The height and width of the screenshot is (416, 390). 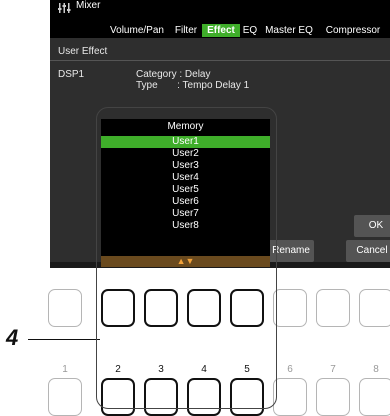 What do you see at coordinates (185, 261) in the screenshot?
I see `scroll-arrows-icon: ▲▼` at bounding box center [185, 261].